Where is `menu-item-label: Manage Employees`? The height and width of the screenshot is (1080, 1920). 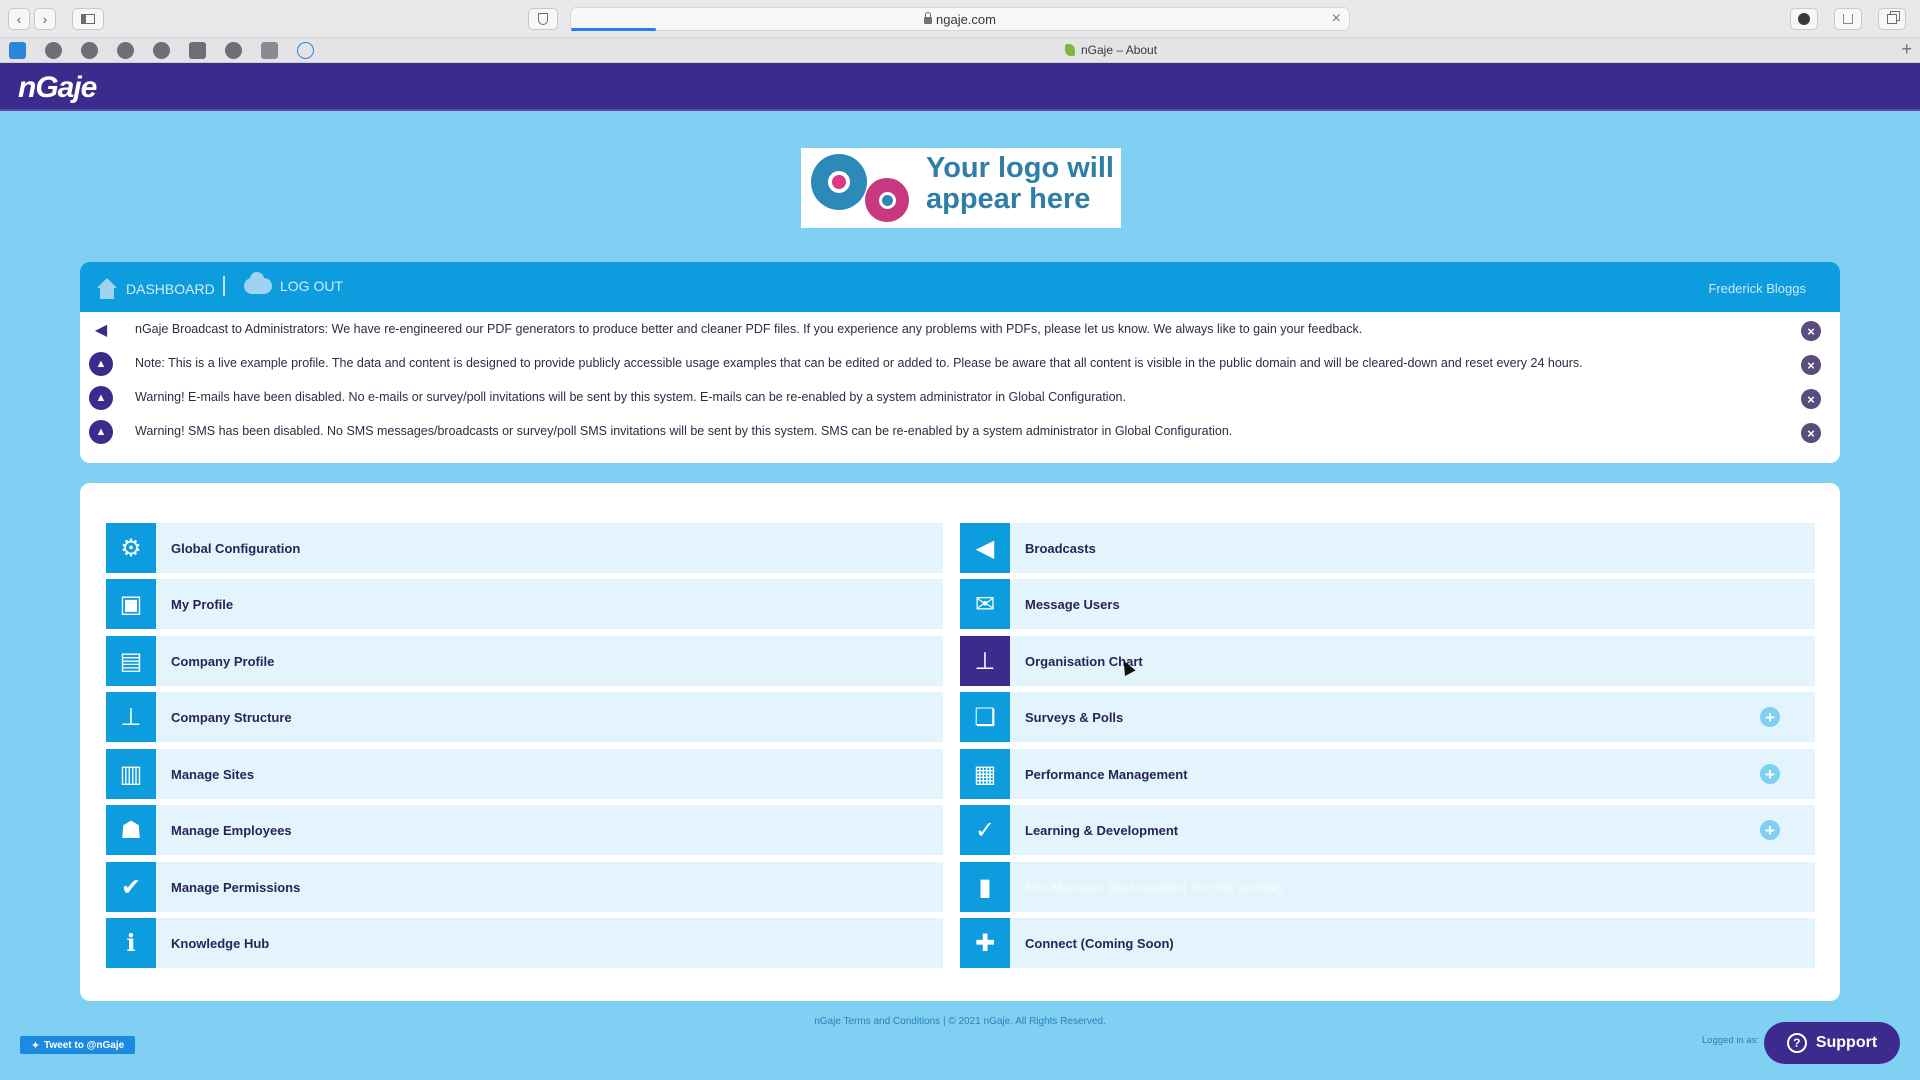 menu-item-label: Manage Employees is located at coordinates (231, 830).